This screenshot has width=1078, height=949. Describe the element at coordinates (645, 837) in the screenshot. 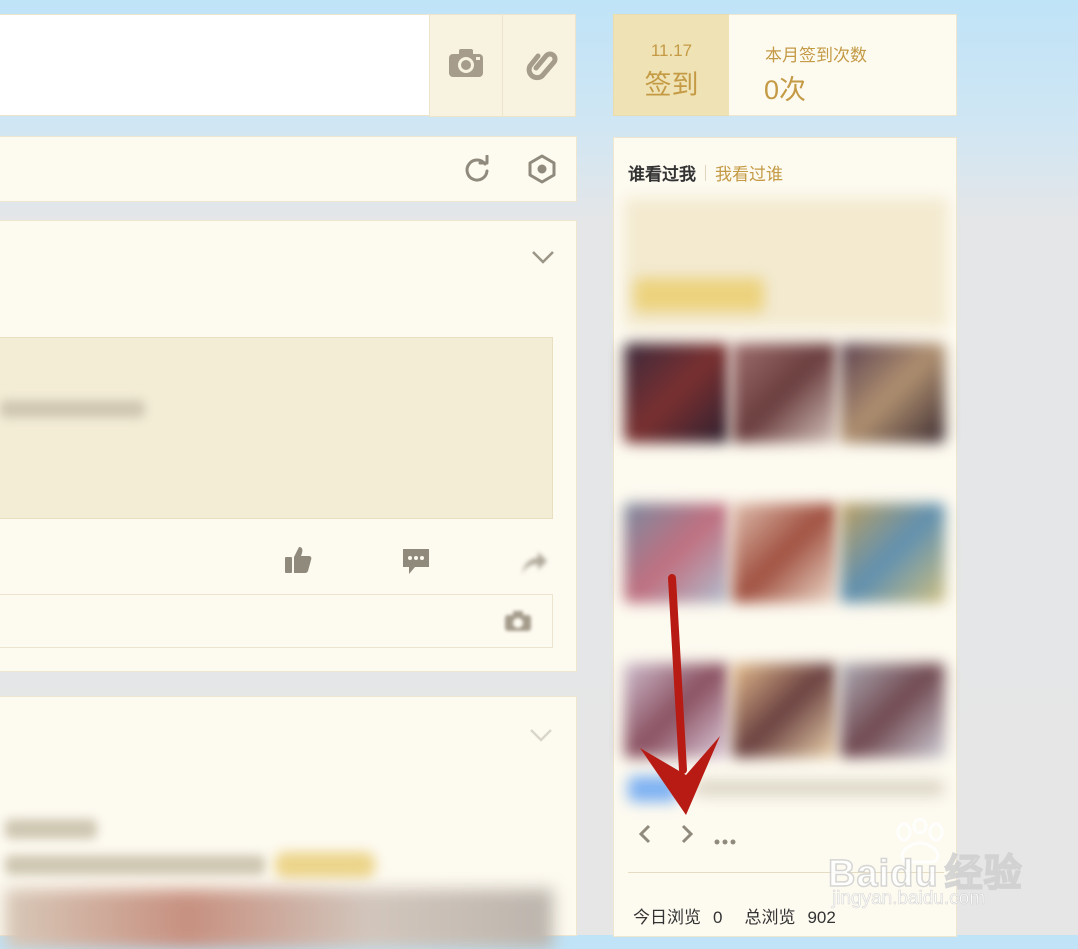

I see `chevron-left-icon` at that location.